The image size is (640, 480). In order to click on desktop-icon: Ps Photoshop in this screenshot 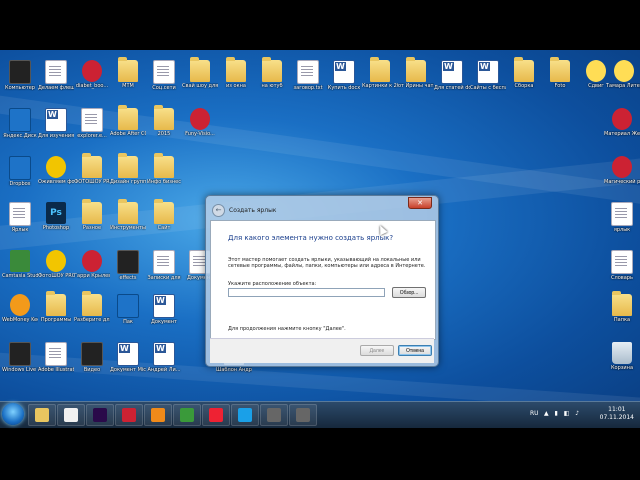, I will do `click(56, 216)`.